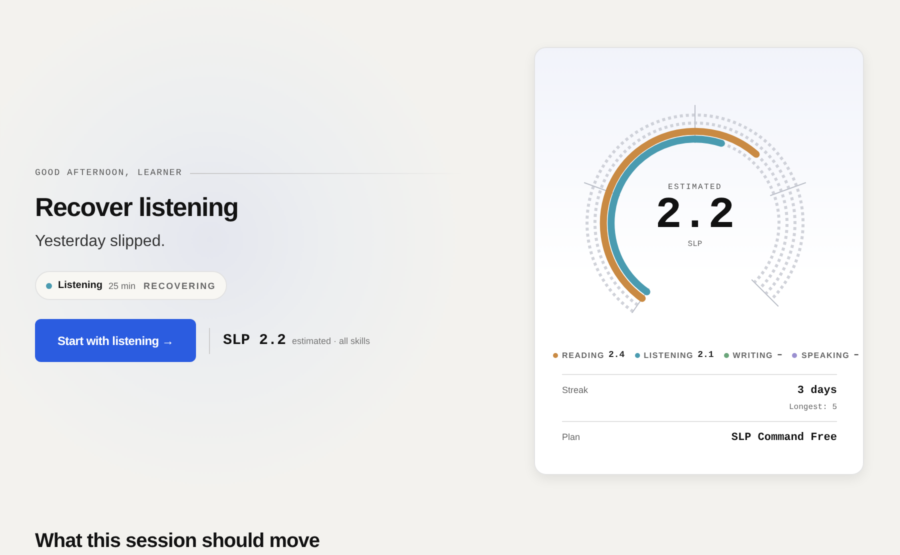  I want to click on row-value: 3 days, so click(817, 391).